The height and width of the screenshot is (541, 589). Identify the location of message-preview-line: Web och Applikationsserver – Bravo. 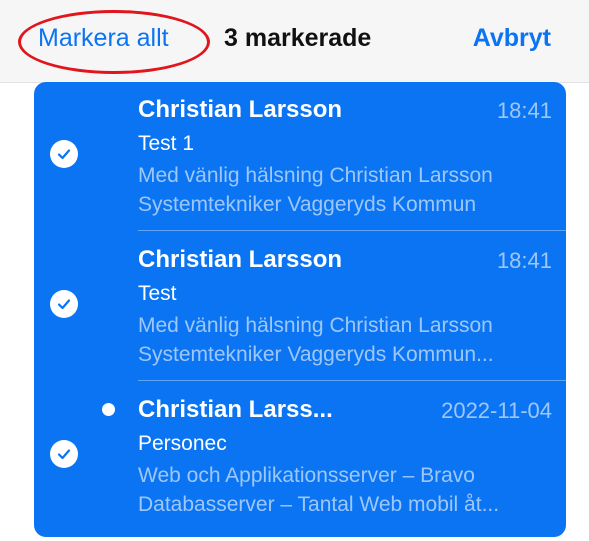
(306, 475).